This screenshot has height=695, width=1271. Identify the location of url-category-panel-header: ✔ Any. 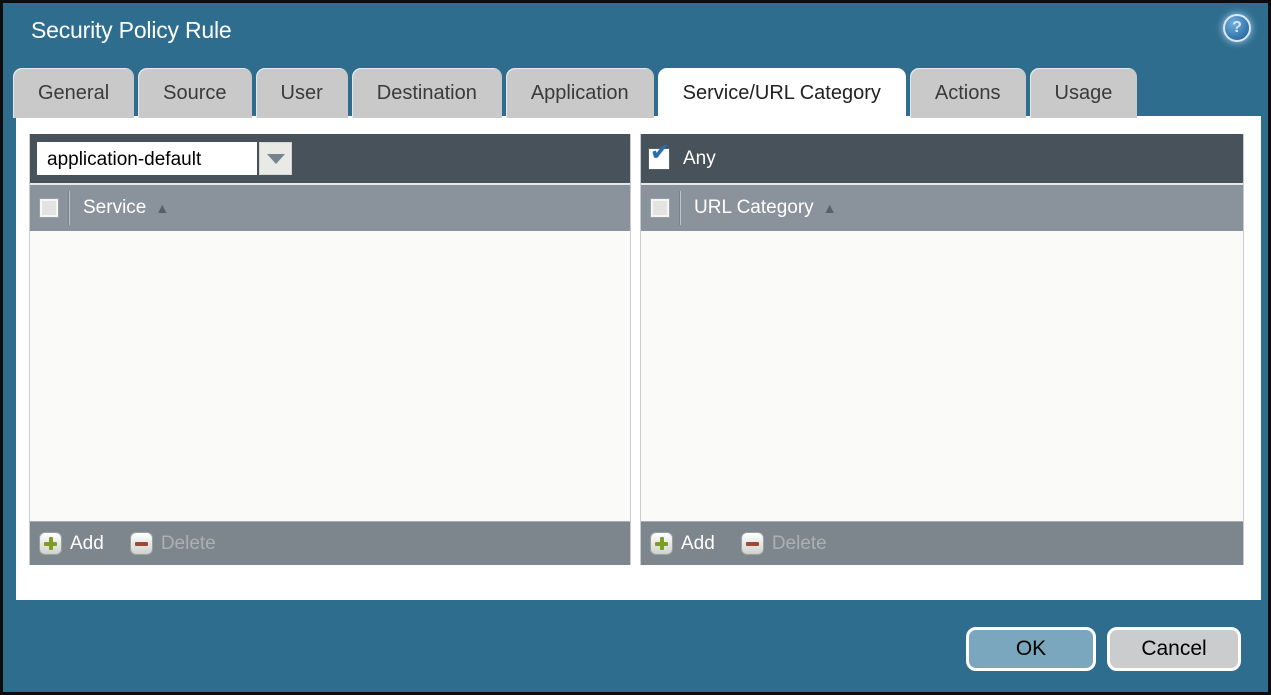
(942, 158).